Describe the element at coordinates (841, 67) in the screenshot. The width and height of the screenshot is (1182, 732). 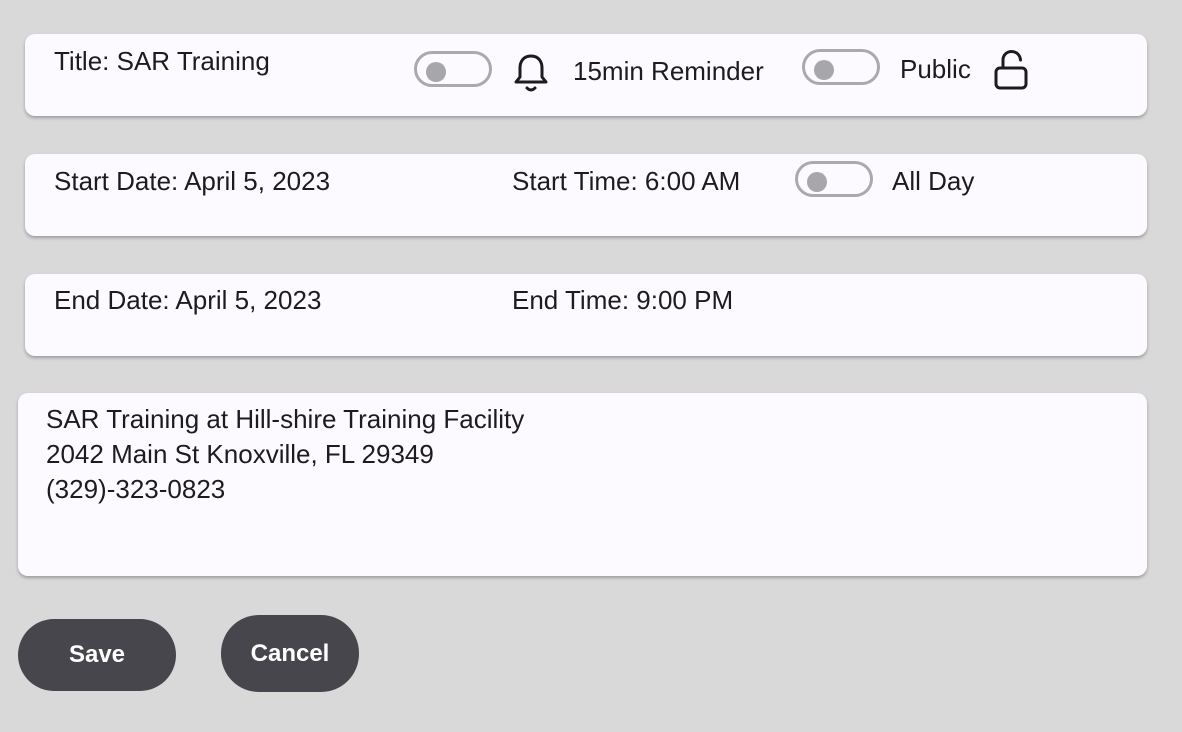
I see `public-toggle` at that location.